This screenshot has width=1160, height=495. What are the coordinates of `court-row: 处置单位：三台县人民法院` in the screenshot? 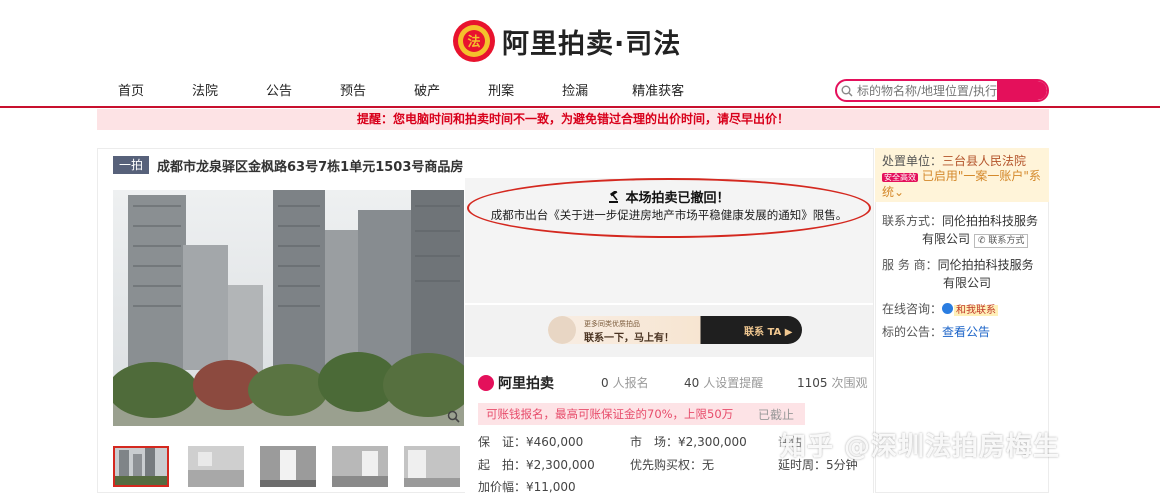 It's located at (954, 160).